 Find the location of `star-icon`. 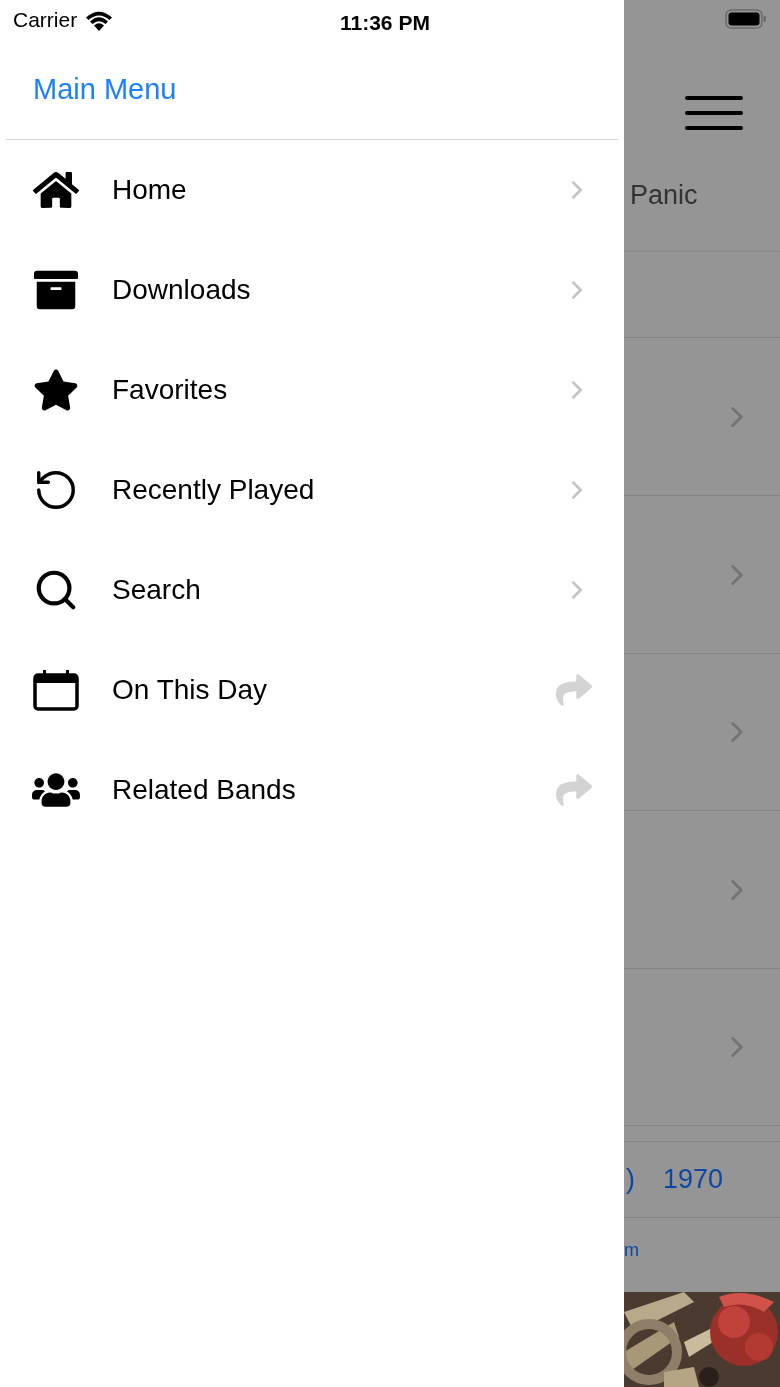

star-icon is located at coordinates (56, 390).